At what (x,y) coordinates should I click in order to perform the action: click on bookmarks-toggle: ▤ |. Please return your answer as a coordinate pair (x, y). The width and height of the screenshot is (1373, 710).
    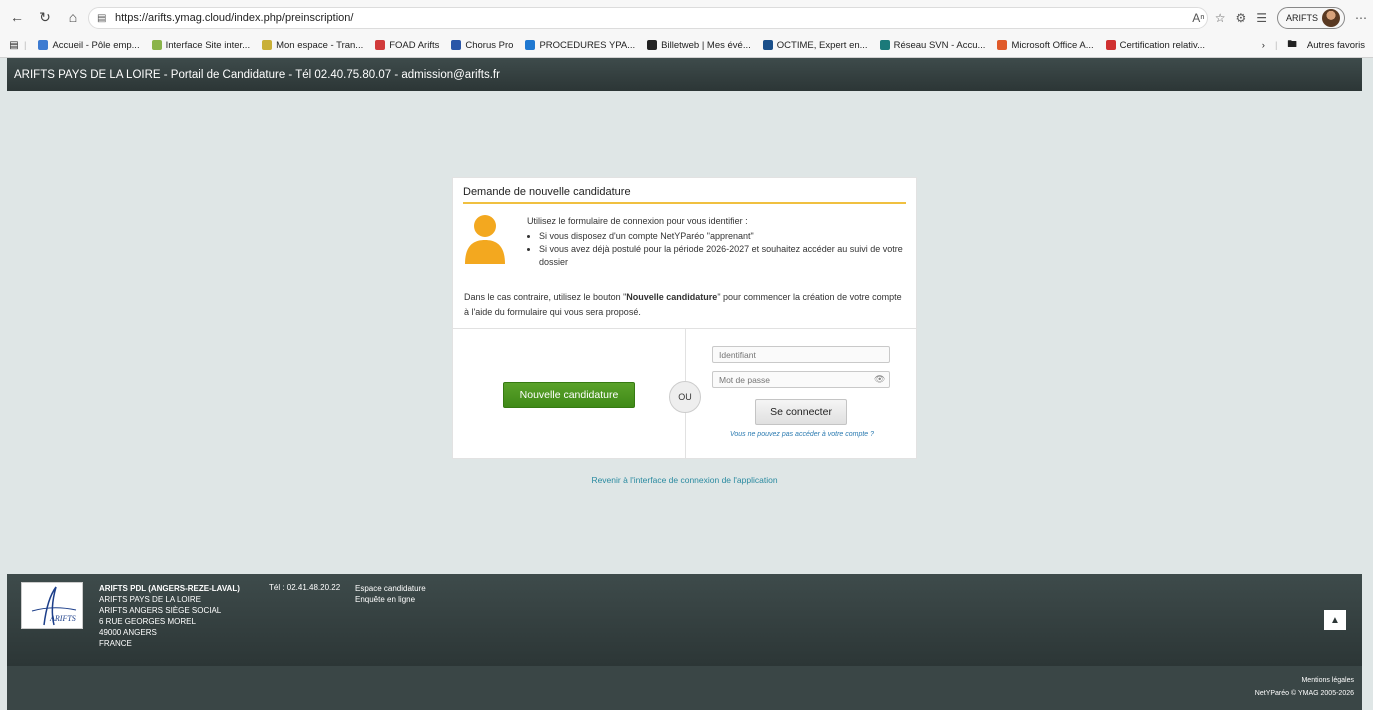
    Looking at the image, I should click on (17, 45).